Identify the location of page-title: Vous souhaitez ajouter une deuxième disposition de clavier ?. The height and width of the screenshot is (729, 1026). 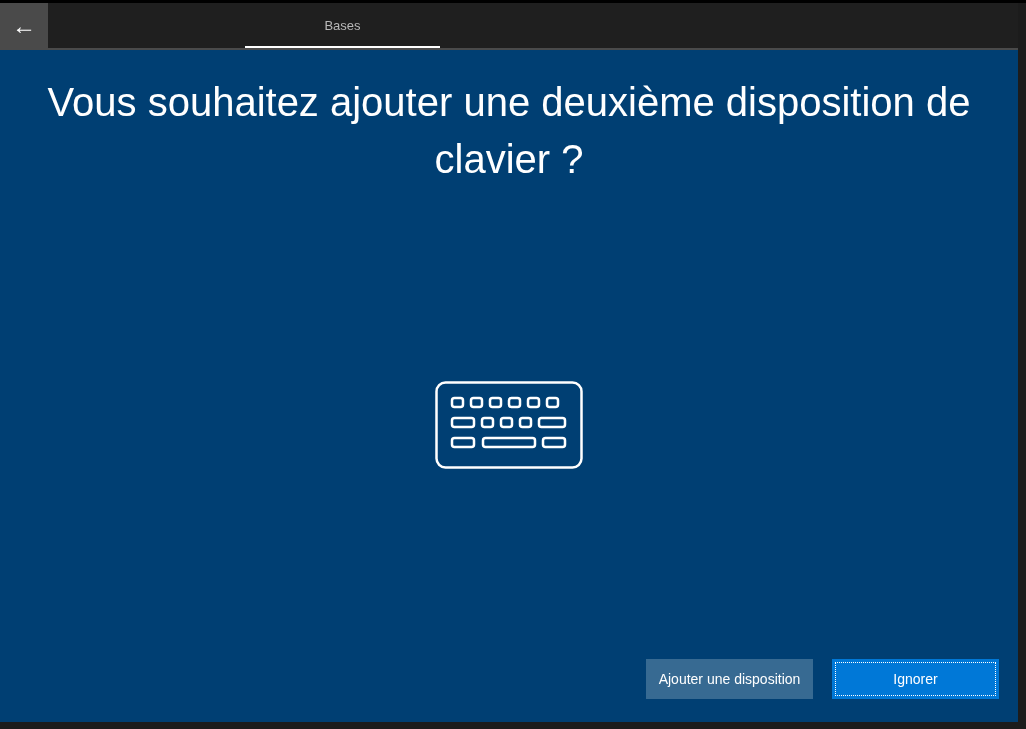
(509, 131).